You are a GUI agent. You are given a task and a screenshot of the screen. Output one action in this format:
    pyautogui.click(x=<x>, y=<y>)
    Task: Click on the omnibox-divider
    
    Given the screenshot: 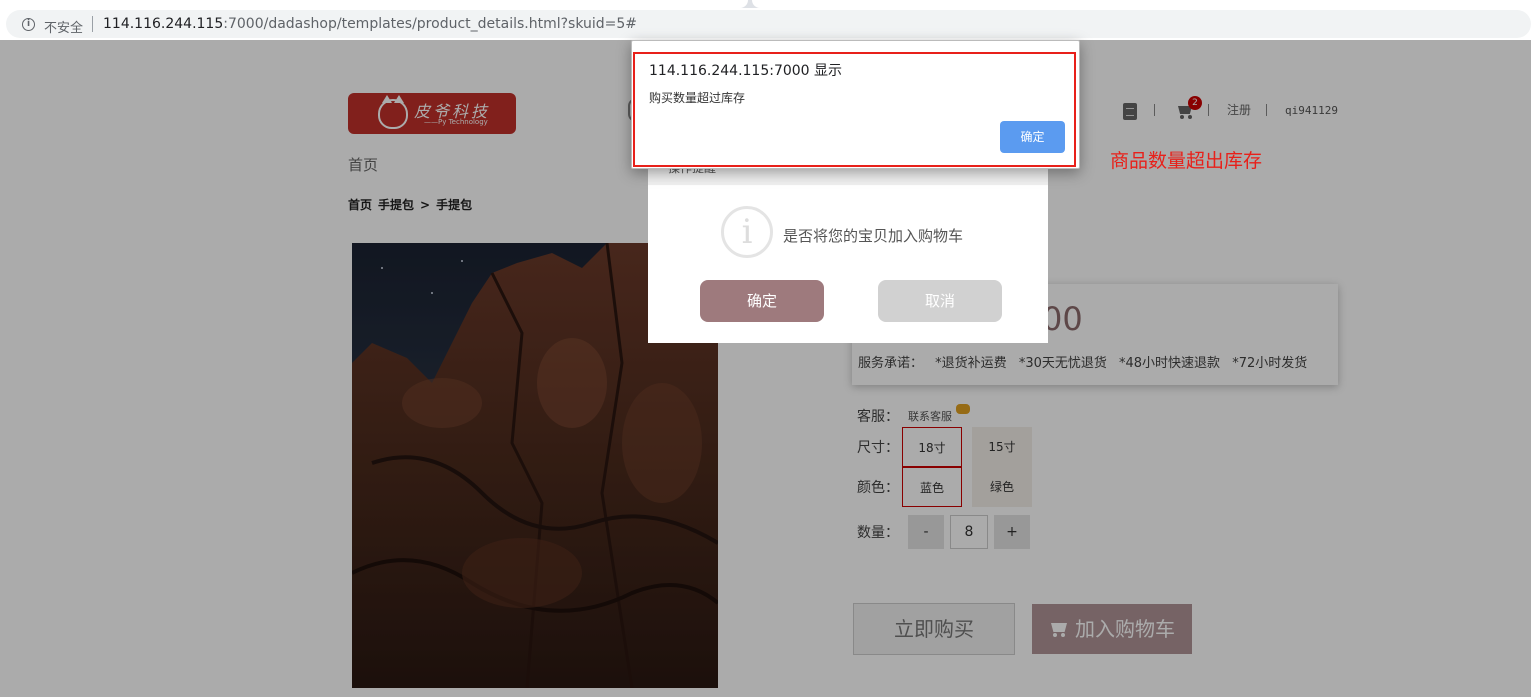 What is the action you would take?
    pyautogui.click(x=92, y=24)
    